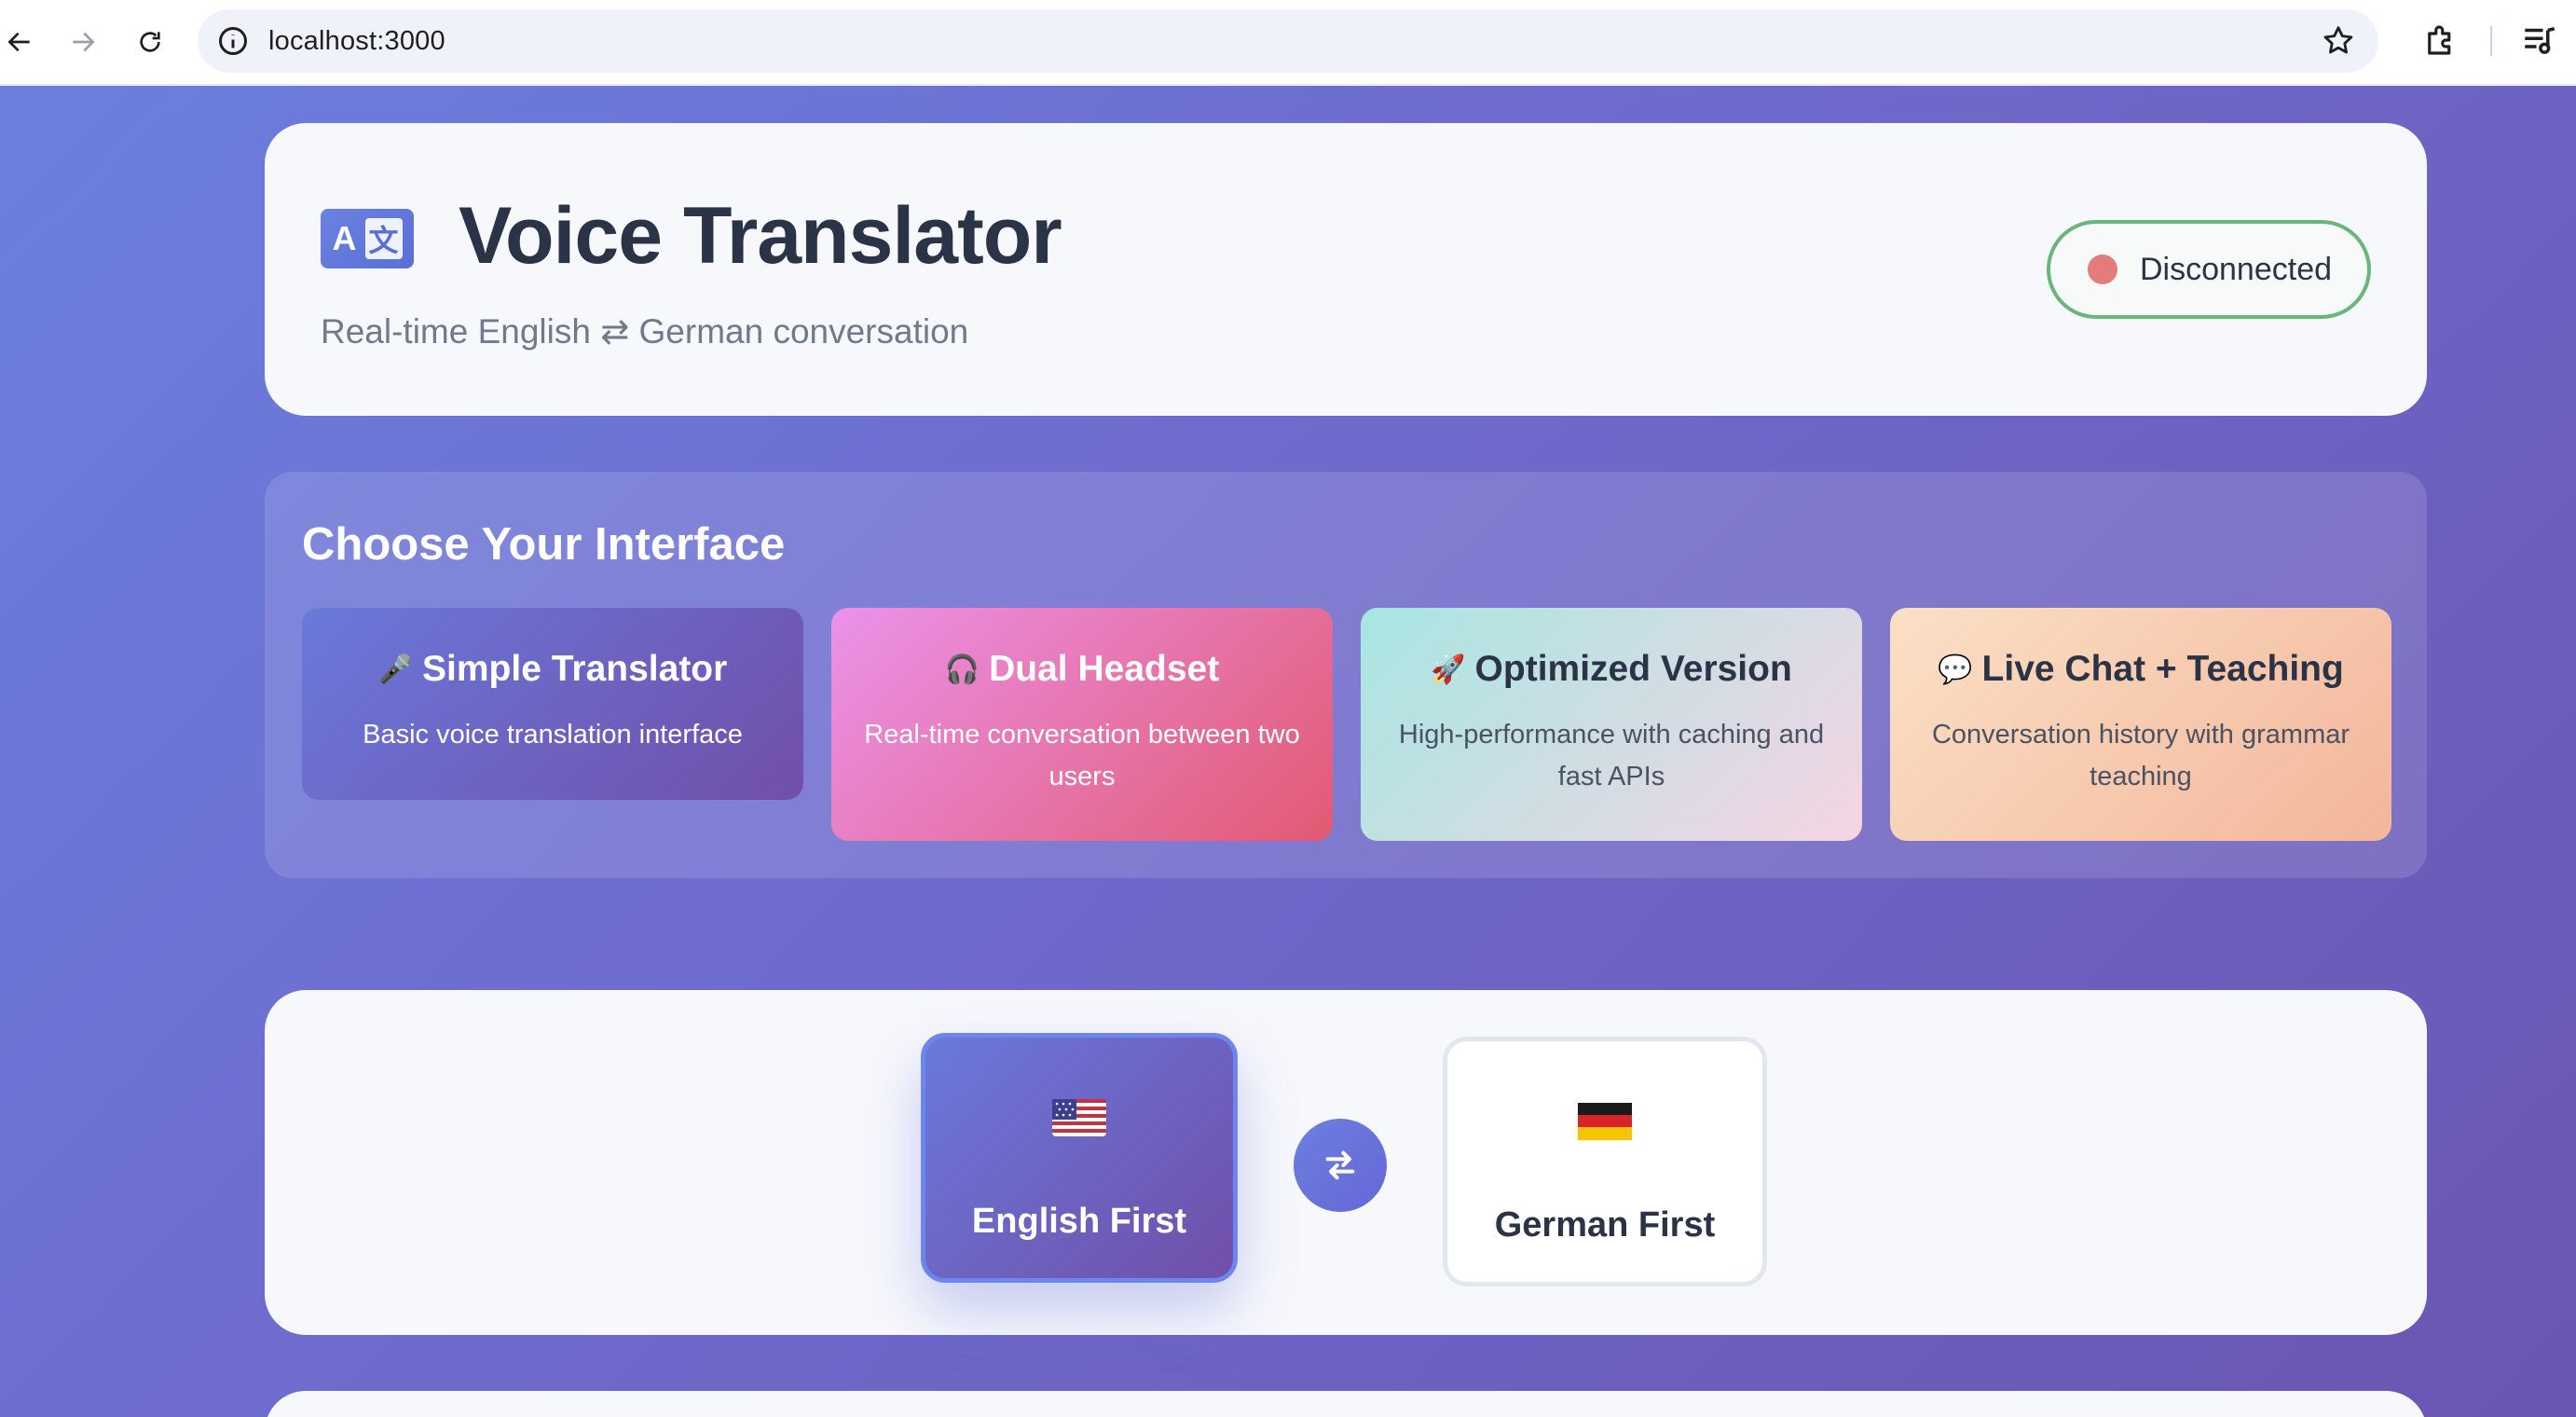  What do you see at coordinates (544, 544) in the screenshot?
I see `chooser-heading: Choose Your Interface` at bounding box center [544, 544].